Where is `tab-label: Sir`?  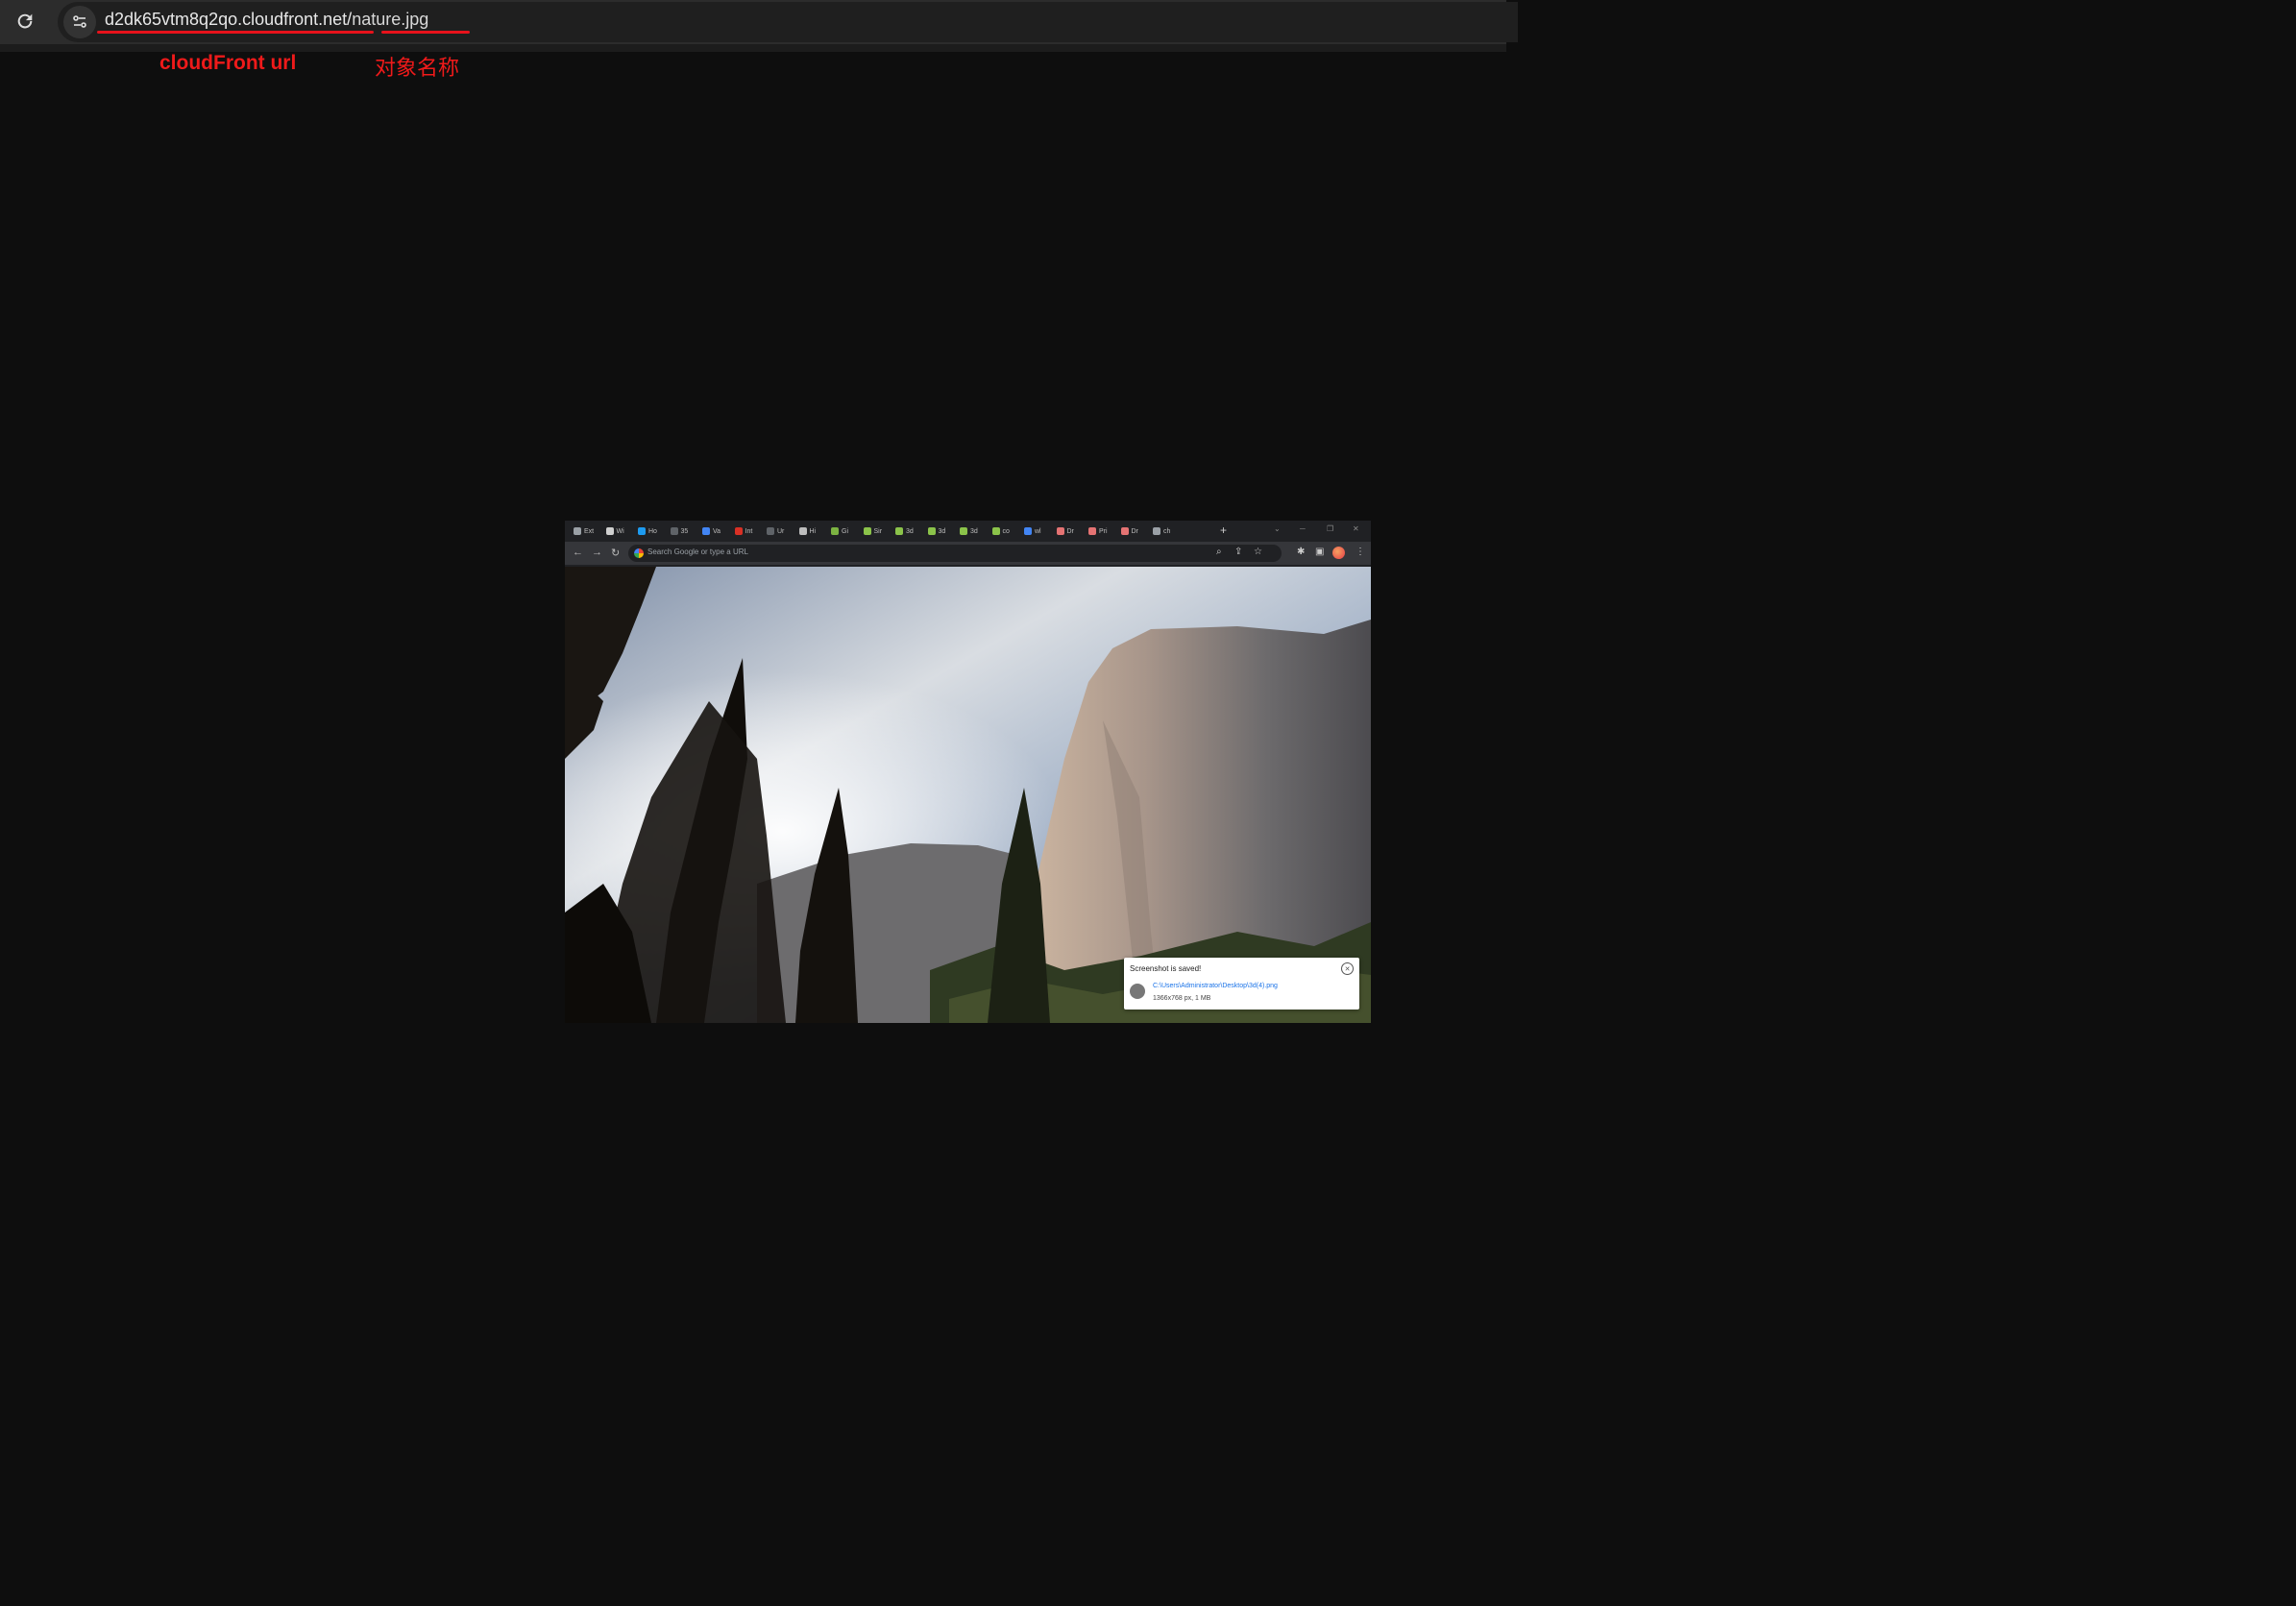
tab-label: Sir is located at coordinates (878, 531).